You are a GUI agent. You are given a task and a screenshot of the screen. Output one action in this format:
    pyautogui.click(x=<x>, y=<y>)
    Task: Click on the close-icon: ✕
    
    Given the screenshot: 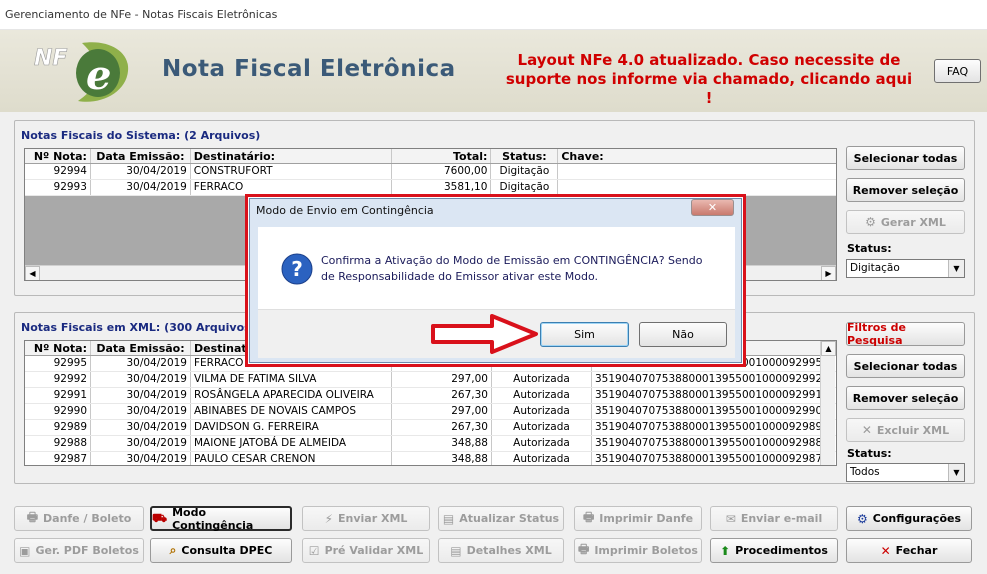 What is the action you would take?
    pyautogui.click(x=712, y=207)
    